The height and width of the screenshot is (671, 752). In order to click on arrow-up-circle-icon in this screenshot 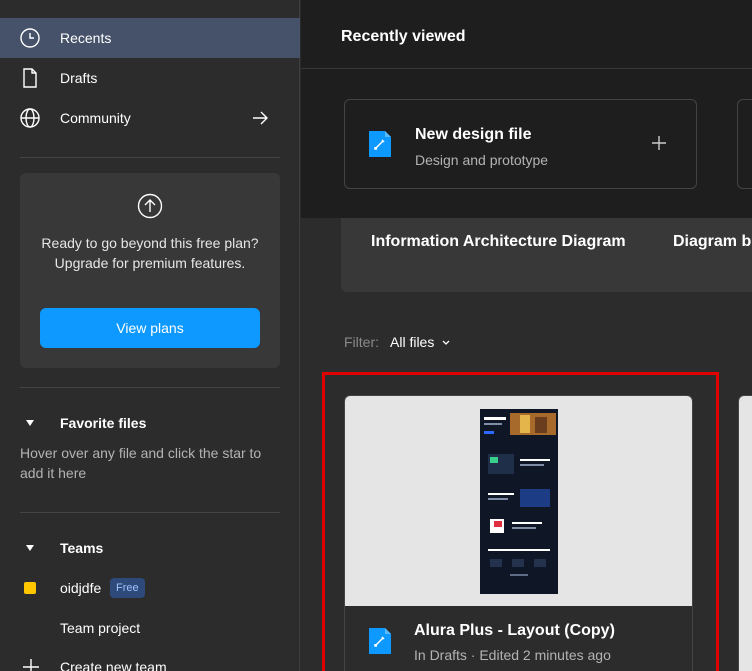, I will do `click(150, 206)`.